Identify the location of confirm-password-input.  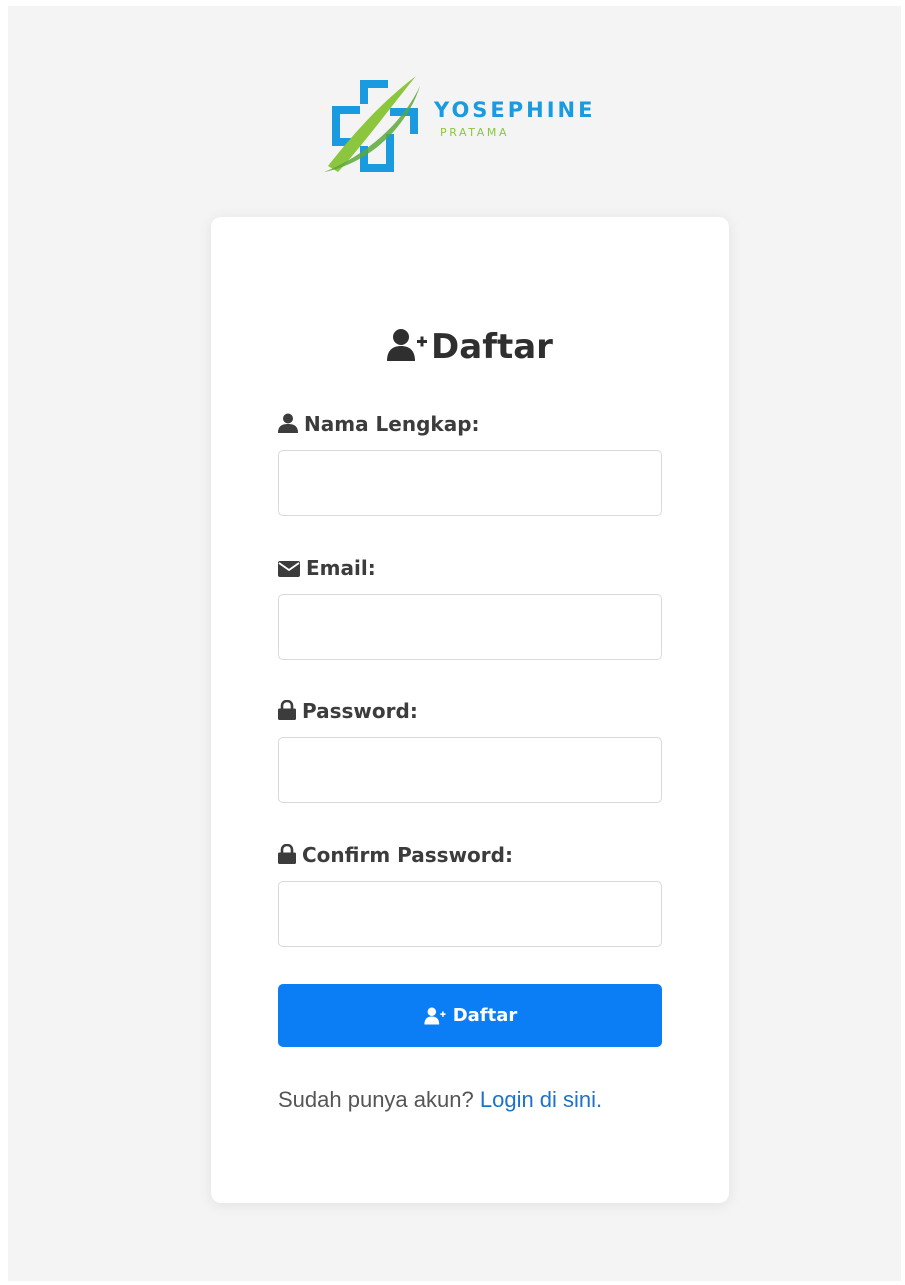
(470, 914).